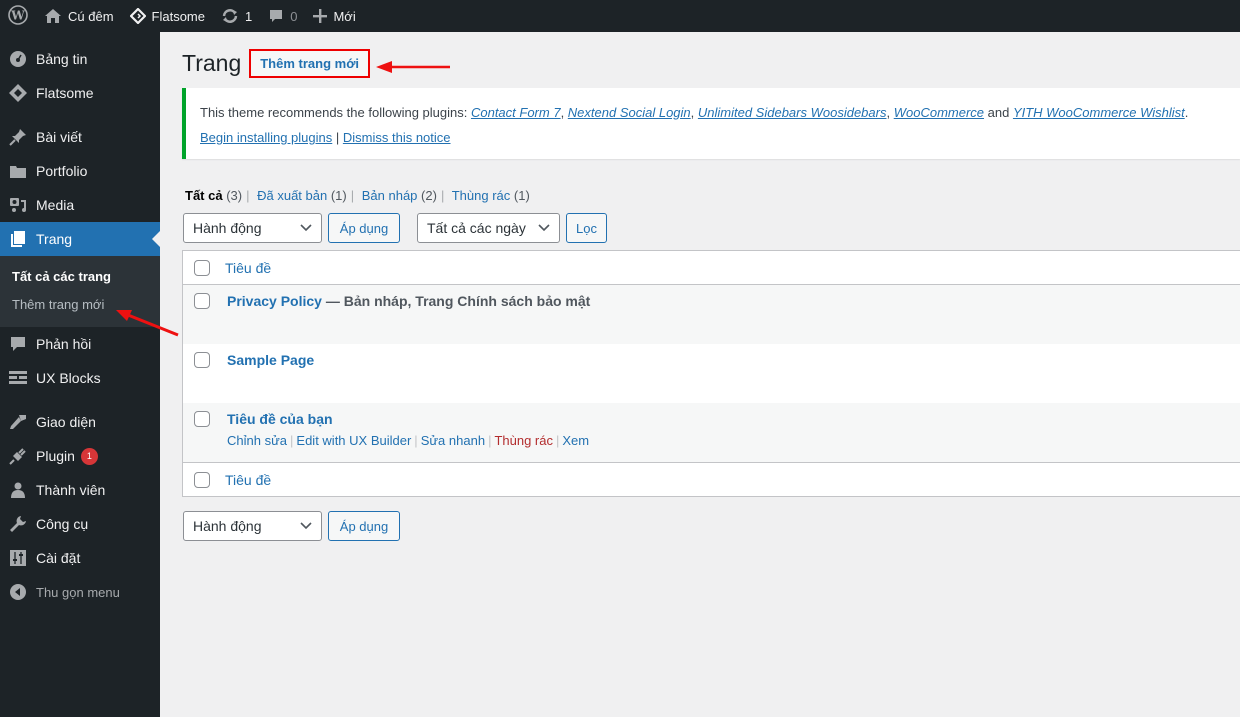 The height and width of the screenshot is (717, 1240). I want to click on sidebar-item-label: Plugin, so click(55, 456).